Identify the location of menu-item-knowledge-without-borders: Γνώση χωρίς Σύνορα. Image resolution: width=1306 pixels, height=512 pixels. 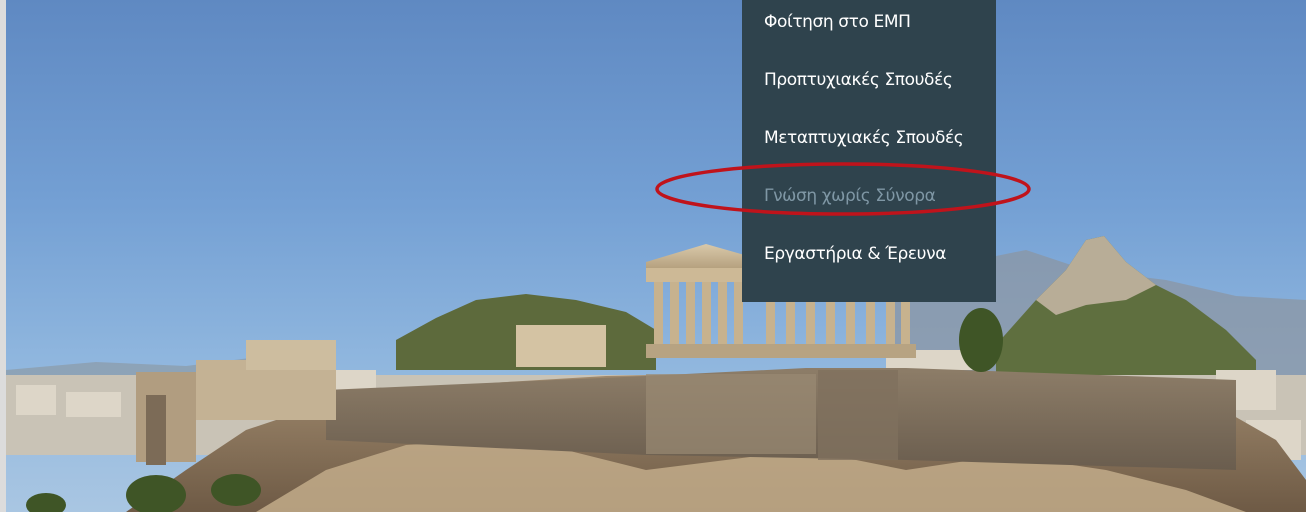
(869, 209).